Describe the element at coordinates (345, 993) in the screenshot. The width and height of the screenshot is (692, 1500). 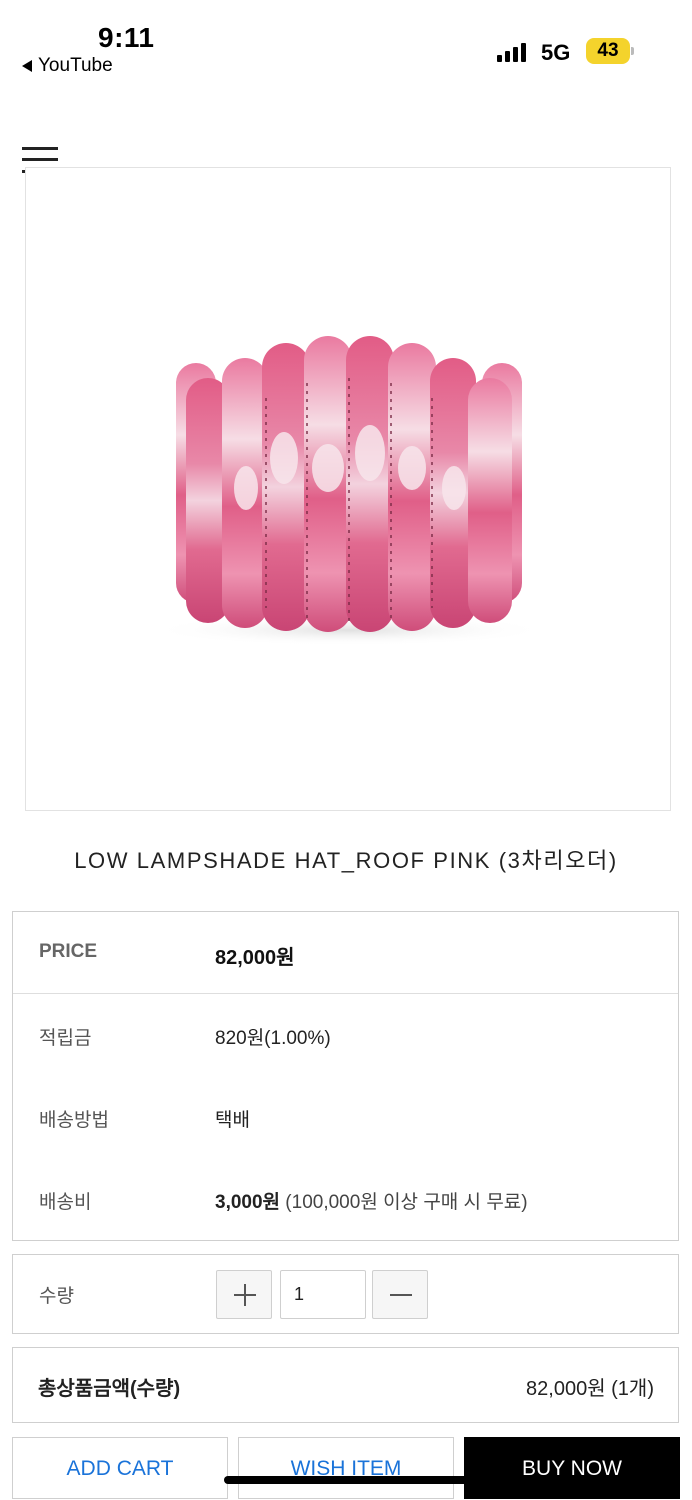
I see `info-divider` at that location.